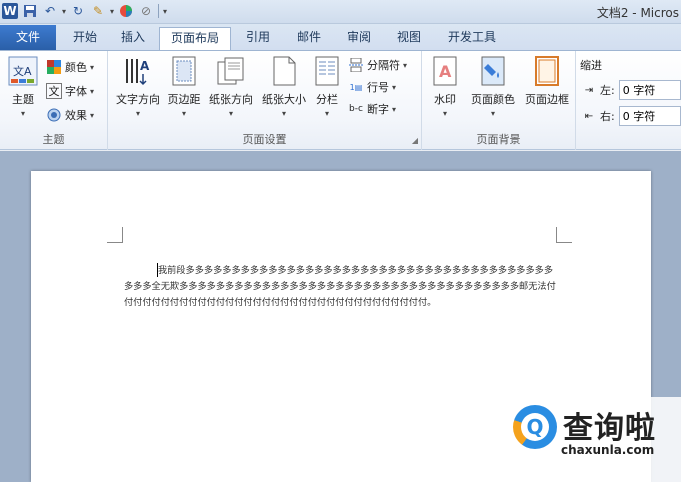 Image resolution: width=681 pixels, height=482 pixels. What do you see at coordinates (607, 90) in the screenshot?
I see `indent-left-label: 左:` at bounding box center [607, 90].